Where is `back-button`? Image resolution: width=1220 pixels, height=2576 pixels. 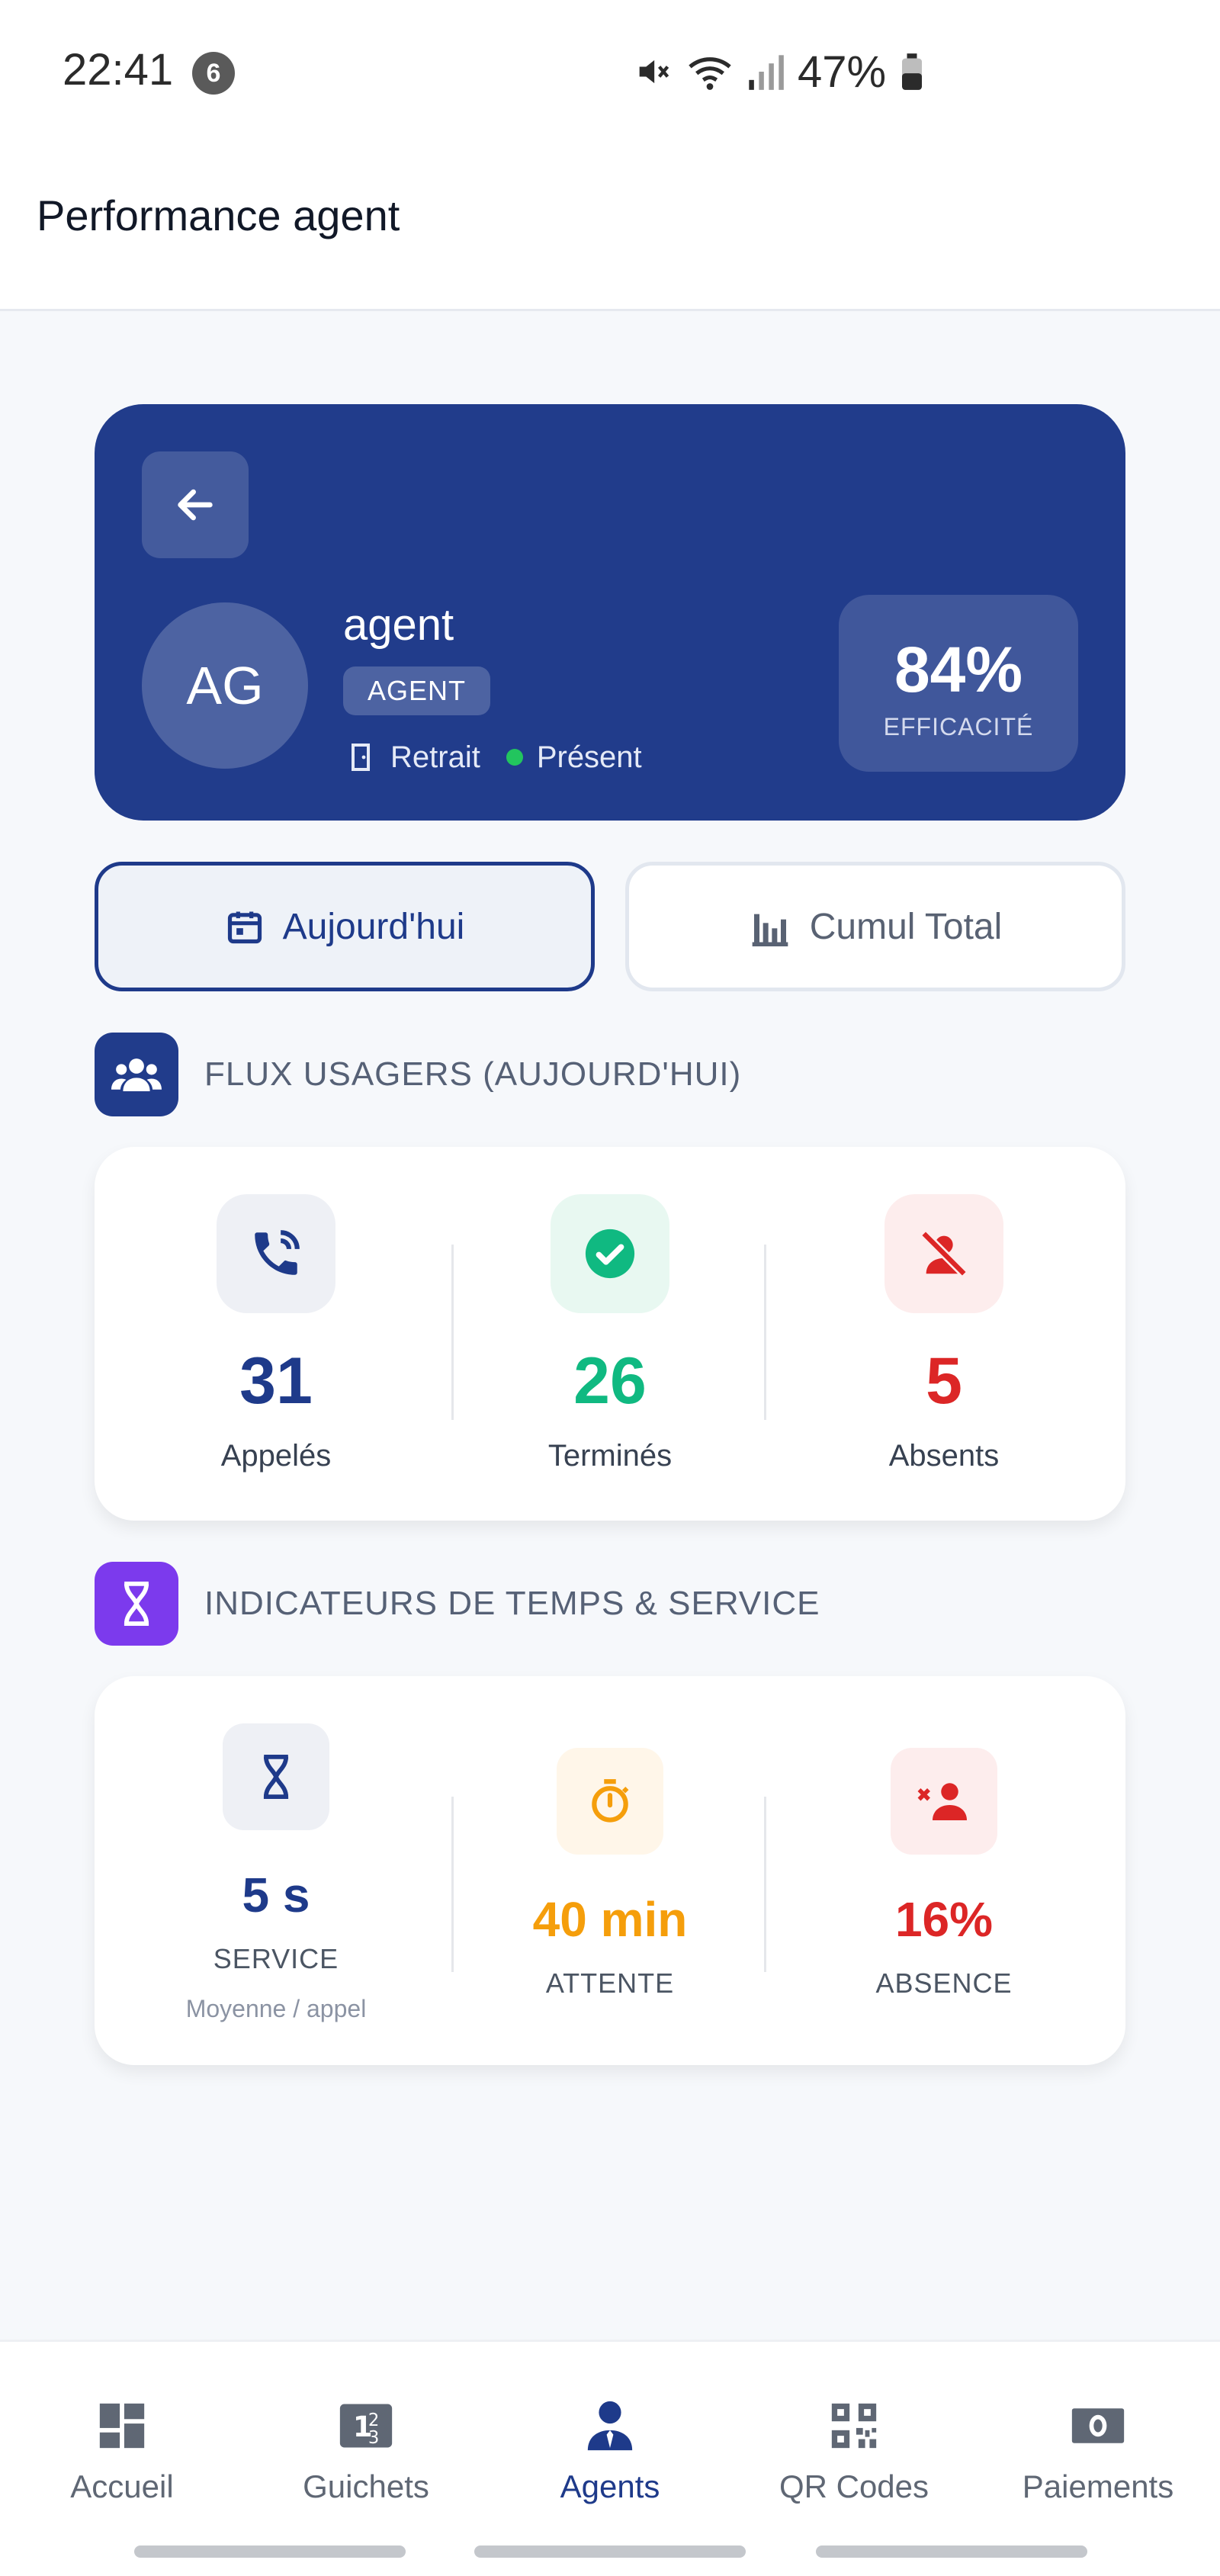
back-button is located at coordinates (195, 504).